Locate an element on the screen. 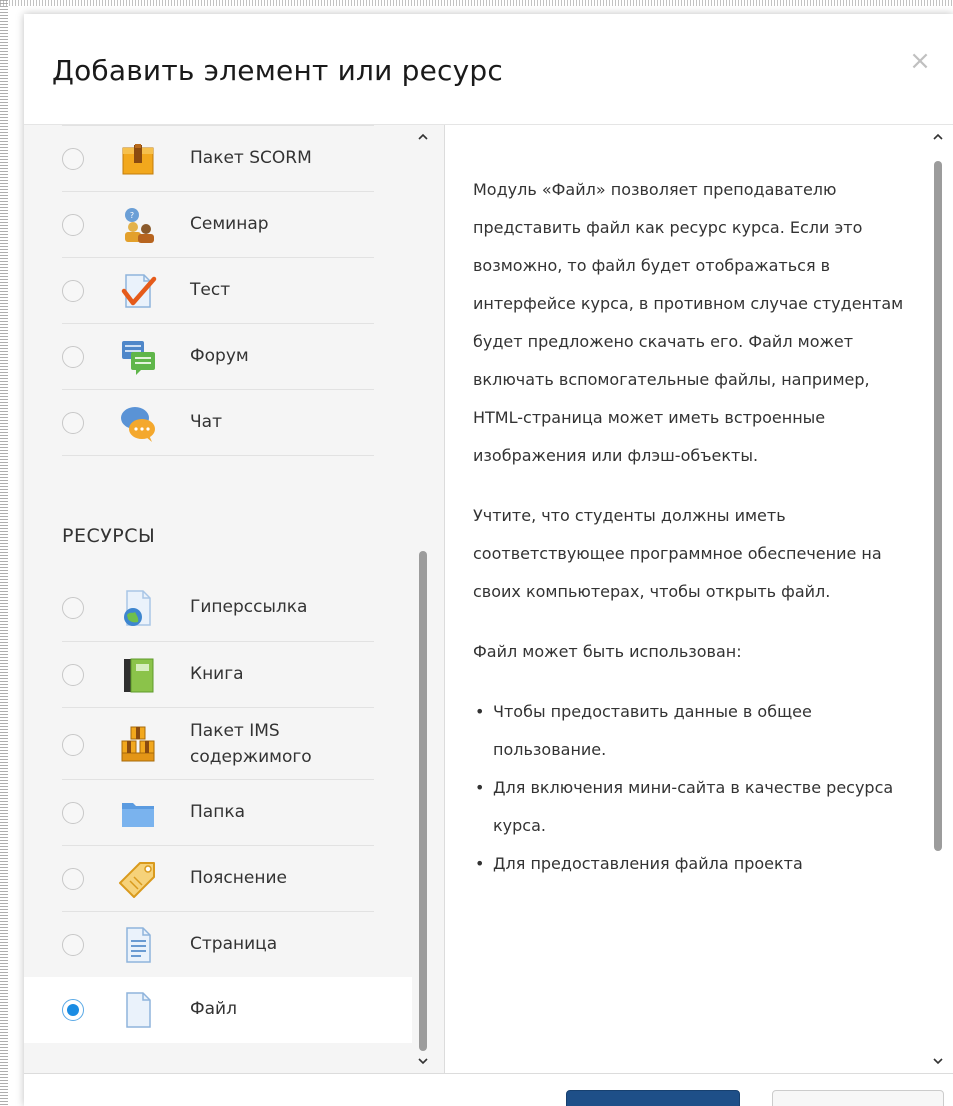 Image resolution: width=953 pixels, height=1106 pixels. list-item-quiz: Тест is located at coordinates (218, 290).